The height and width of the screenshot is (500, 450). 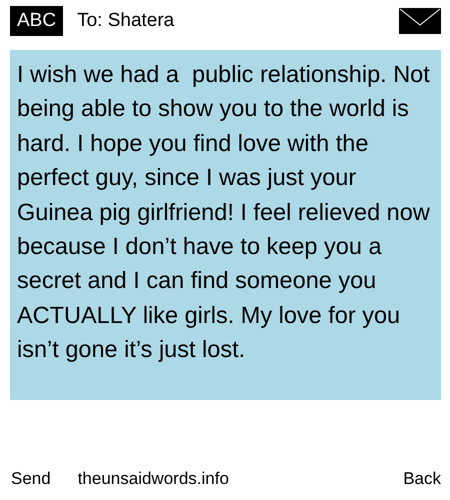 I want to click on back-softkey: Back, so click(x=422, y=479).